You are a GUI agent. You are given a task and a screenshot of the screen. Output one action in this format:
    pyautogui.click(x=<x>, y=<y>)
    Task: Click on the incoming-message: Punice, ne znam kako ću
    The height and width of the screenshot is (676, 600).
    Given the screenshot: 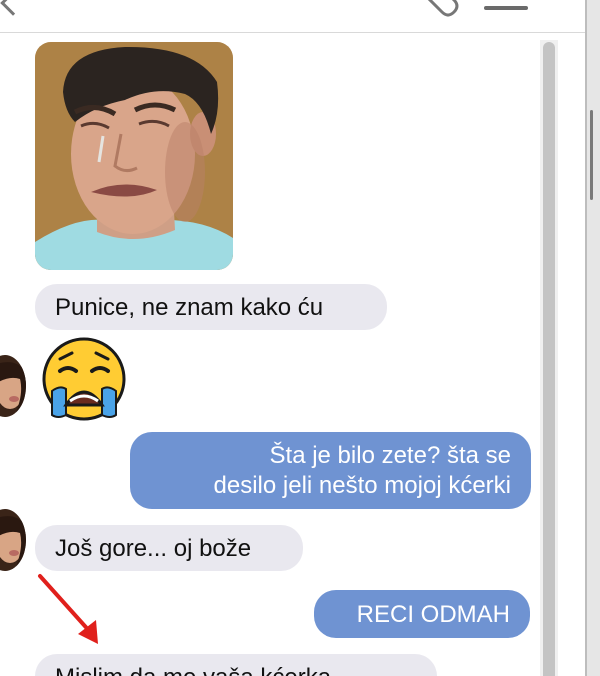 What is the action you would take?
    pyautogui.click(x=211, y=307)
    